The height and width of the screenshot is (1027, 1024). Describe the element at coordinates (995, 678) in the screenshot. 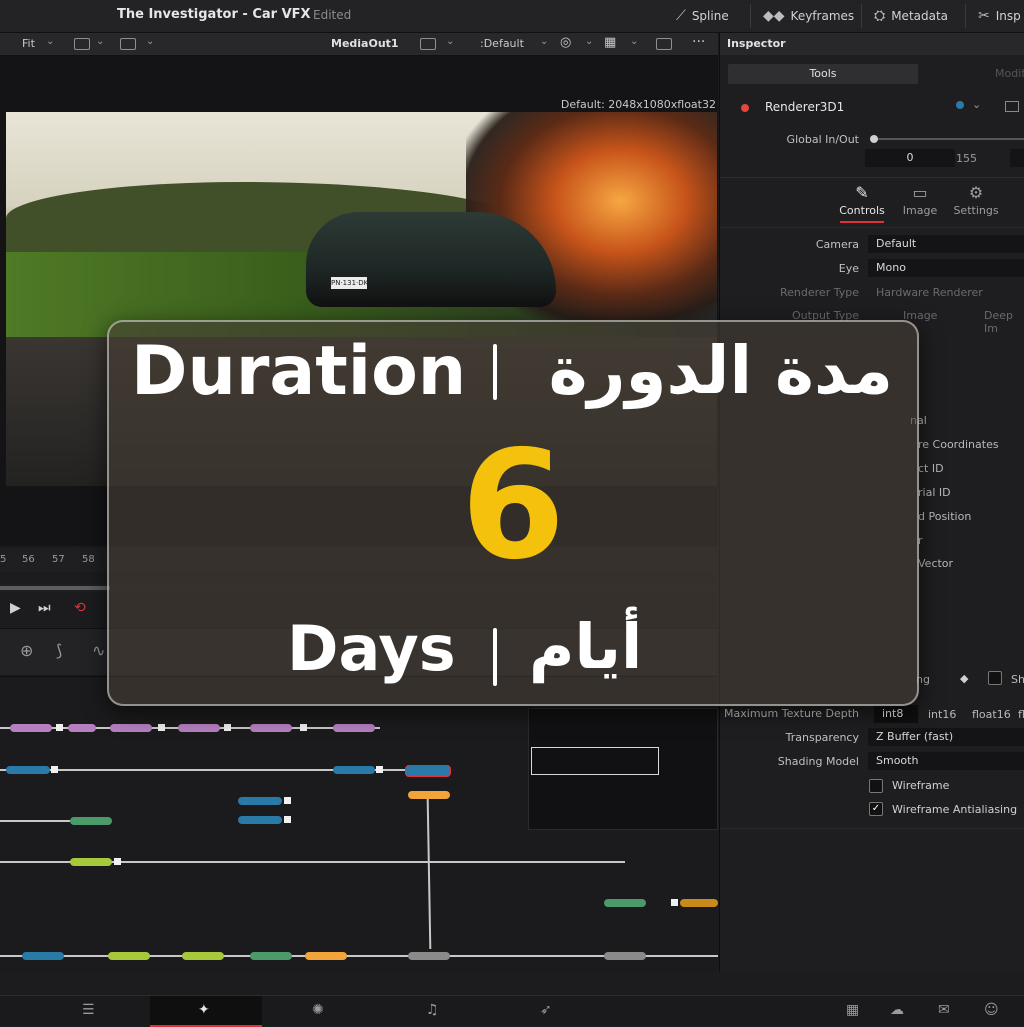

I see `sh-checkbox` at that location.